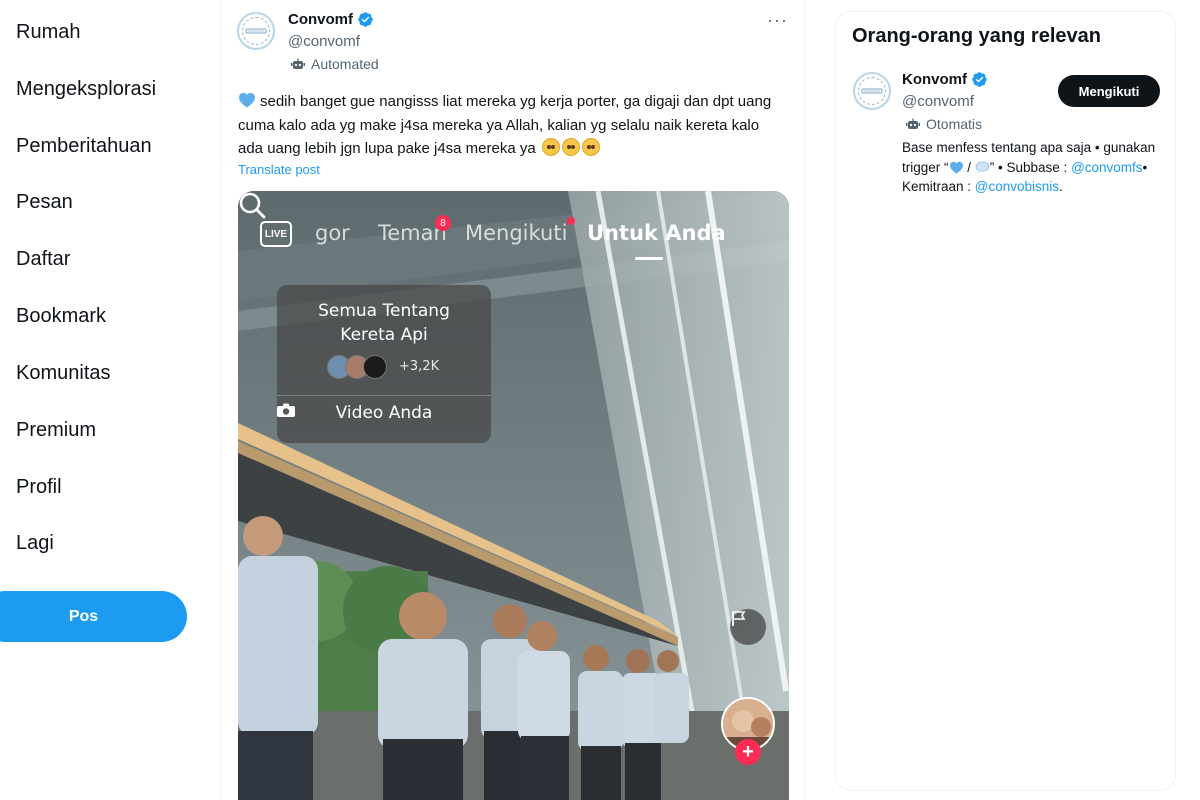 The height and width of the screenshot is (800, 1200). I want to click on nav-item-explore: Mengeksplorasi, so click(86, 89).